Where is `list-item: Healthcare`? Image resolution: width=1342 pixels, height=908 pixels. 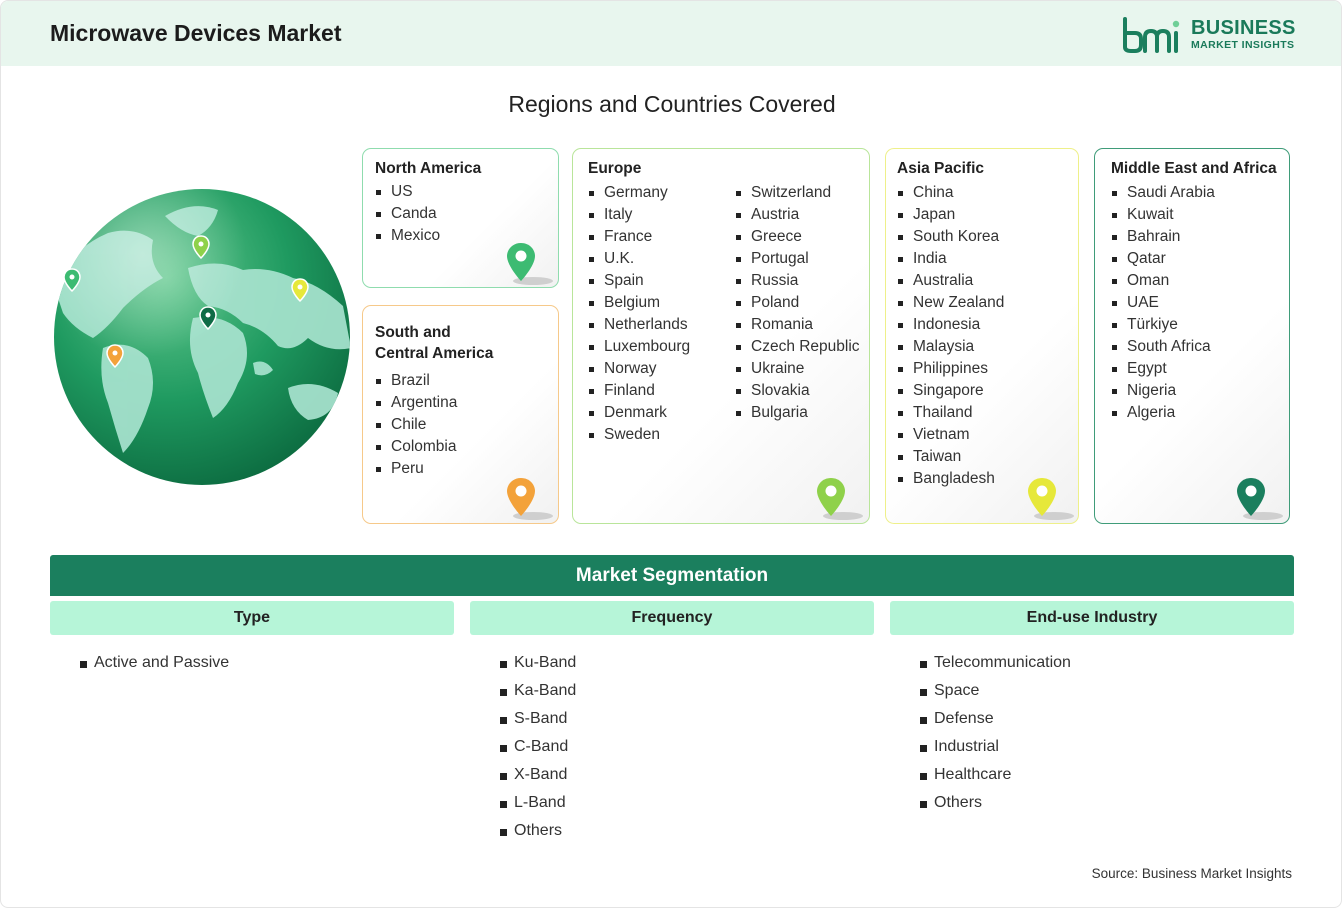 list-item: Healthcare is located at coordinates (995, 775).